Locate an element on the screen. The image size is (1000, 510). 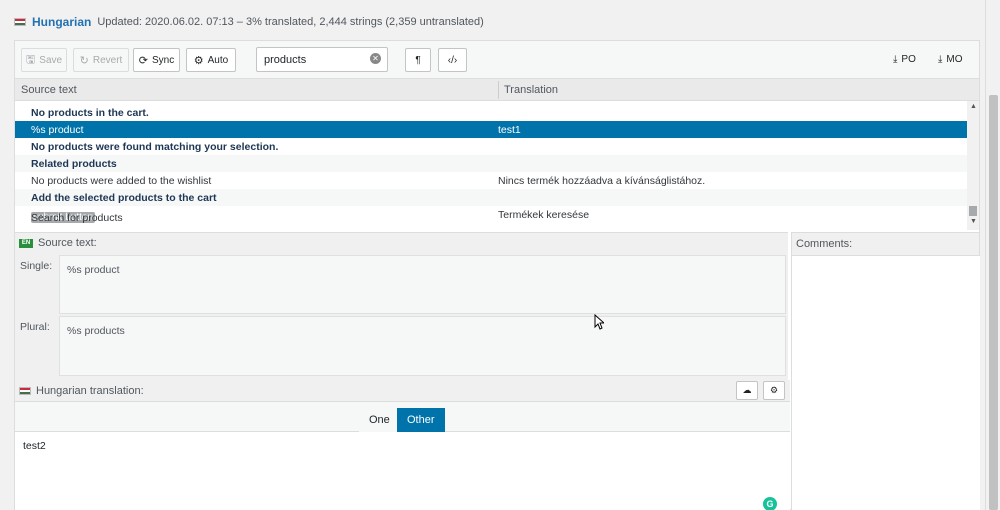
auto-button: ⚙ Auto is located at coordinates (211, 60).